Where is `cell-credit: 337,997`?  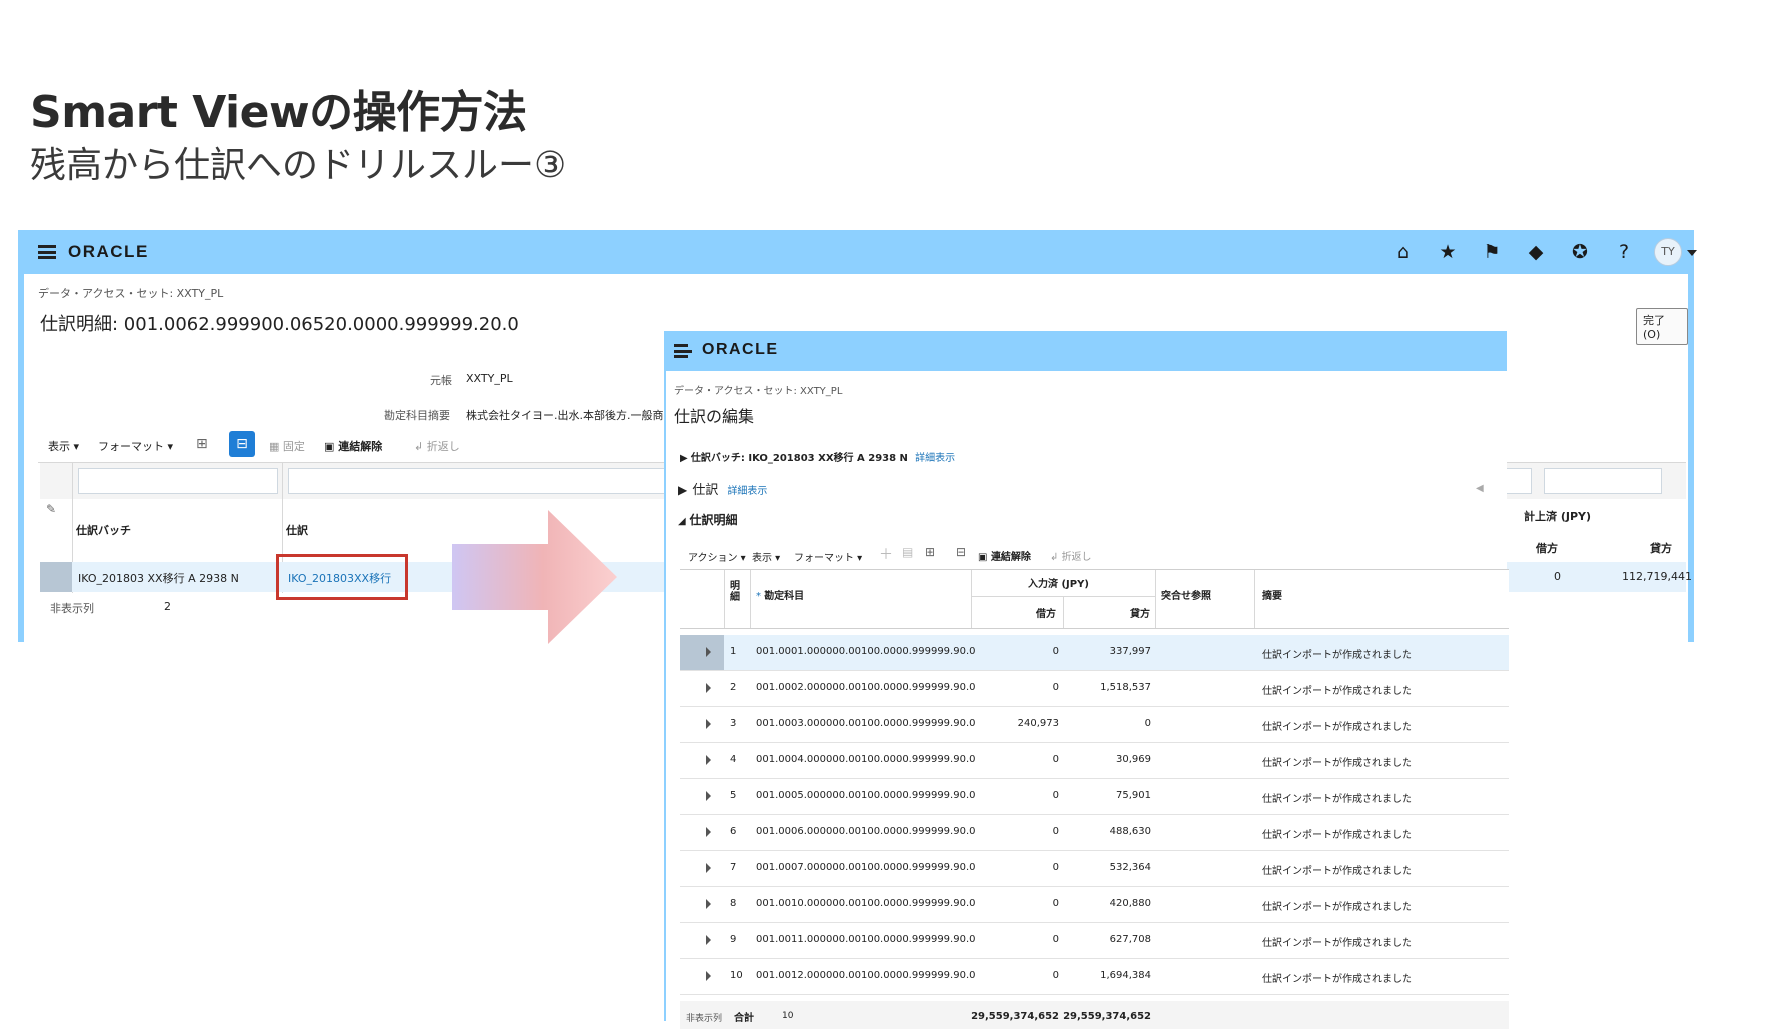 cell-credit: 337,997 is located at coordinates (1130, 651).